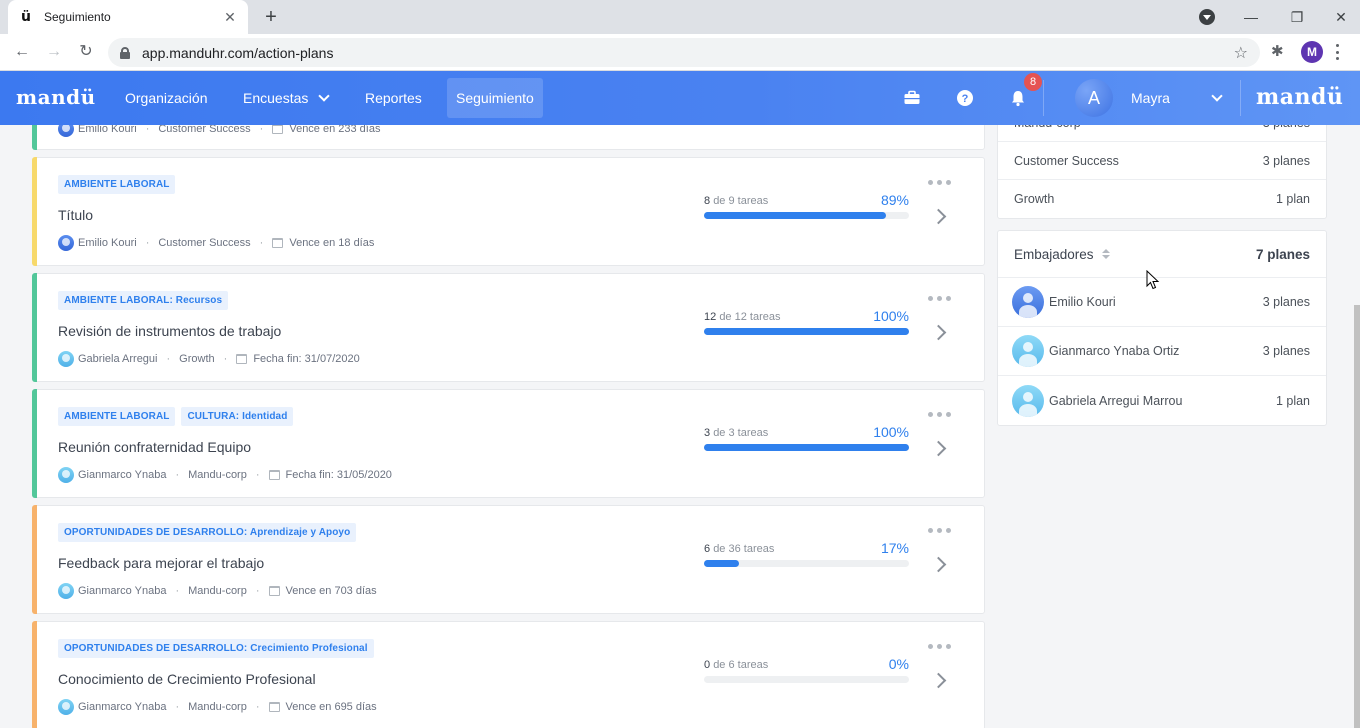 Image resolution: width=1360 pixels, height=728 pixels. What do you see at coordinates (912, 98) in the screenshot?
I see `briefcase-icon` at bounding box center [912, 98].